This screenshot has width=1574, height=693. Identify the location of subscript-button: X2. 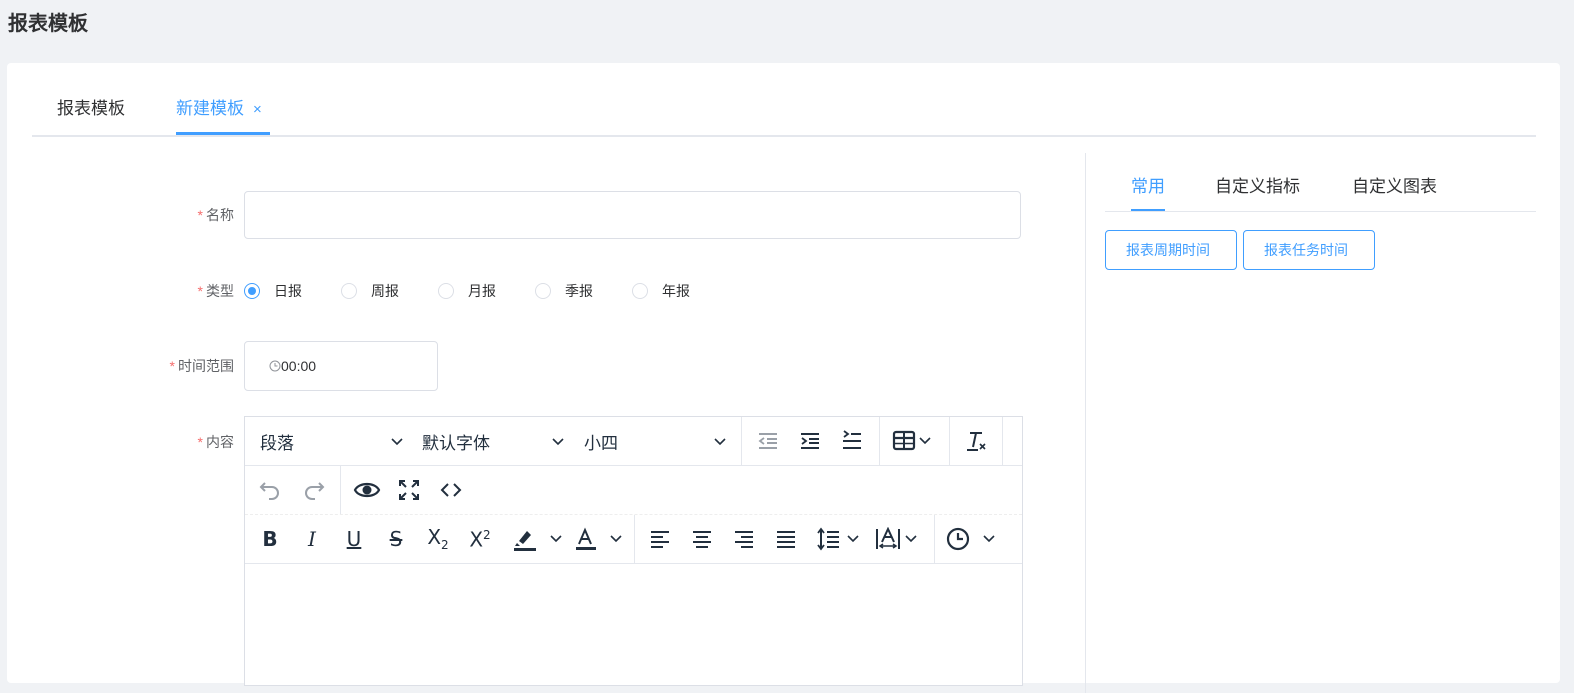
(438, 539).